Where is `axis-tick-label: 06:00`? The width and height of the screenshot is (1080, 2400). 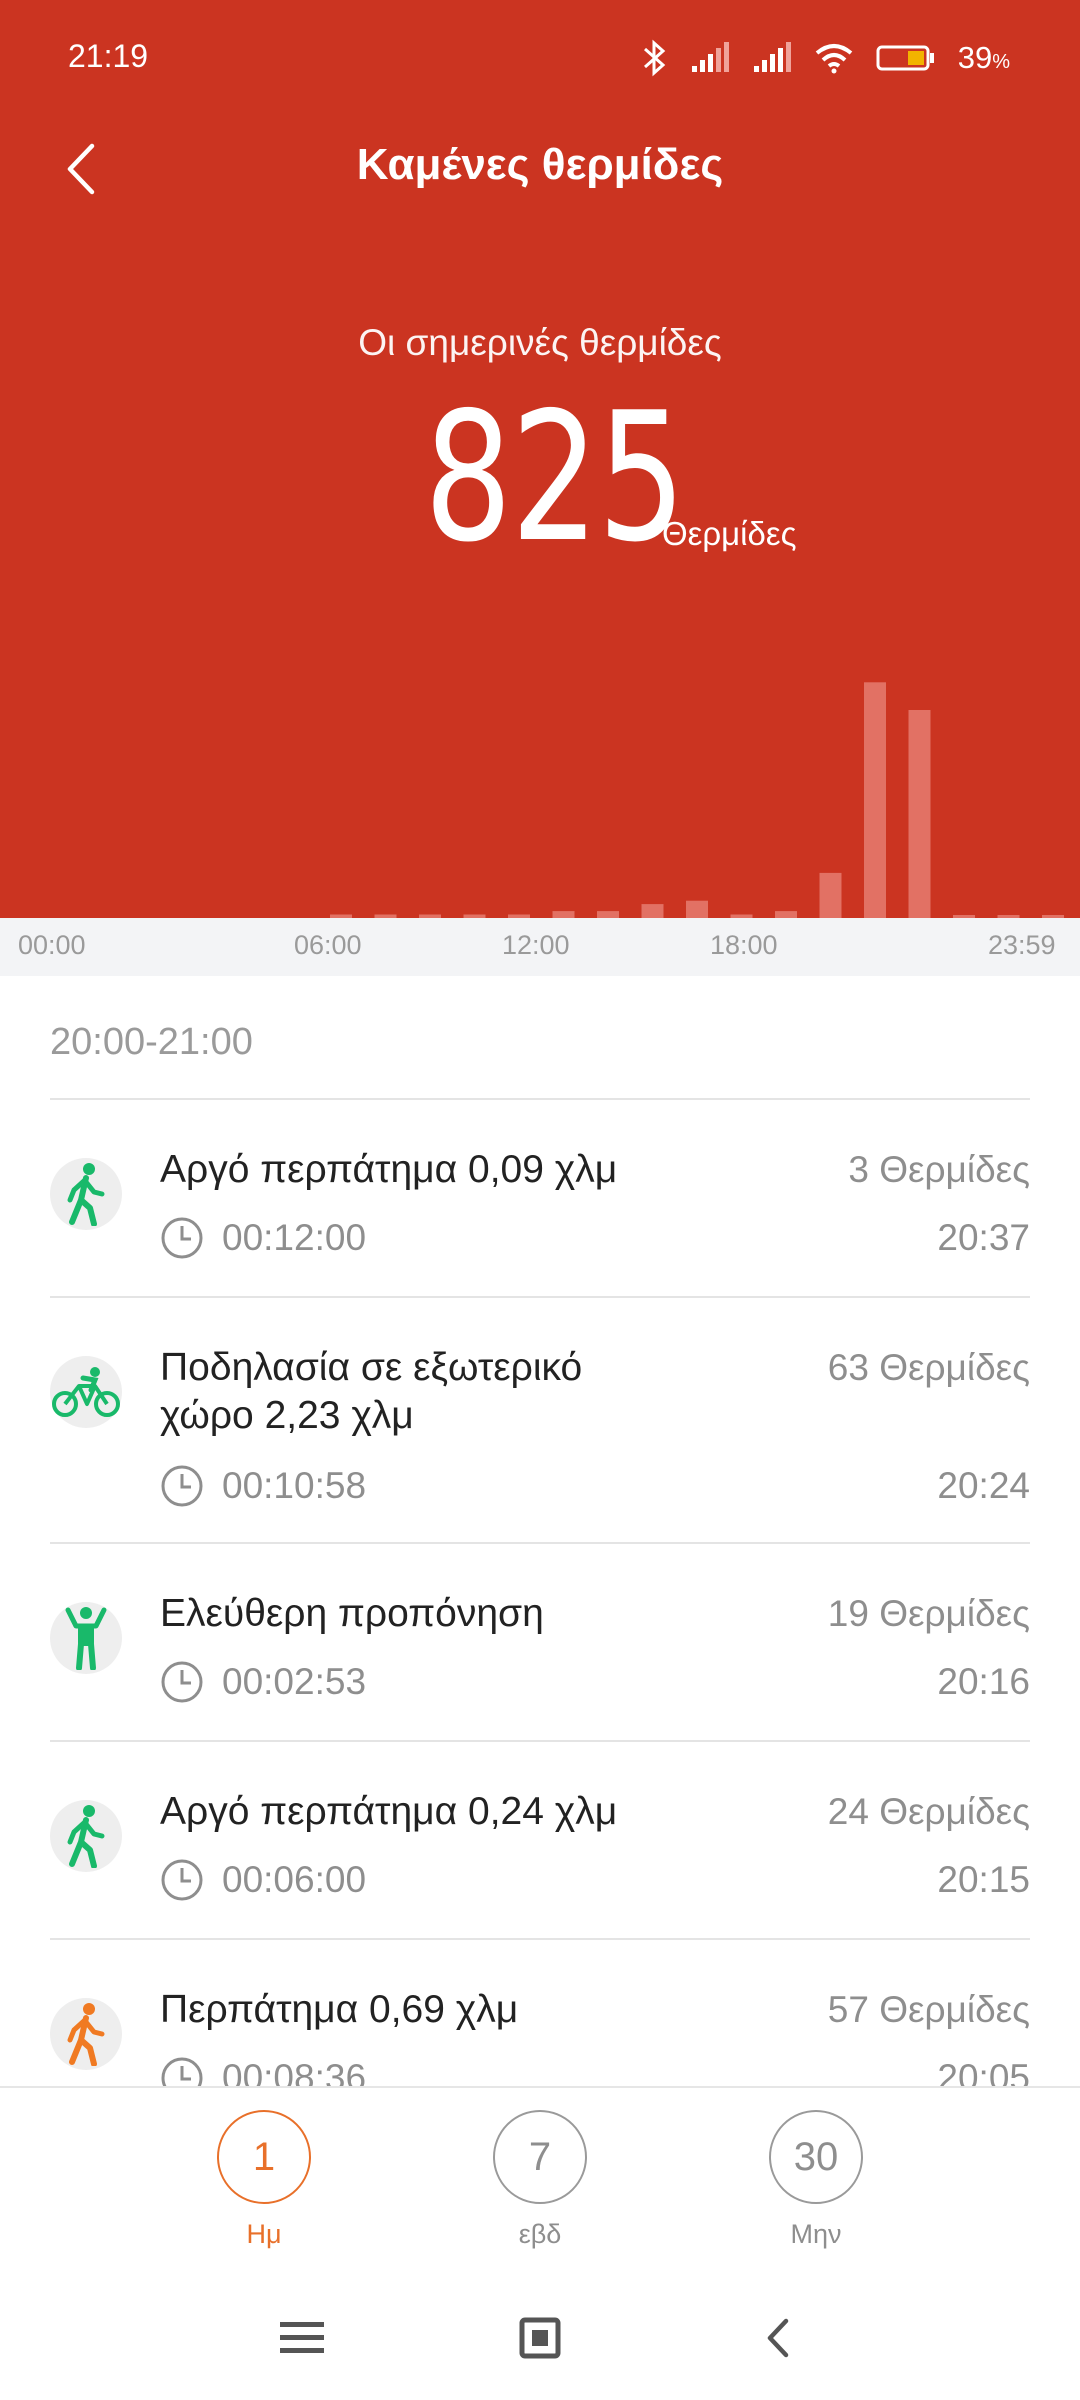 axis-tick-label: 06:00 is located at coordinates (328, 945).